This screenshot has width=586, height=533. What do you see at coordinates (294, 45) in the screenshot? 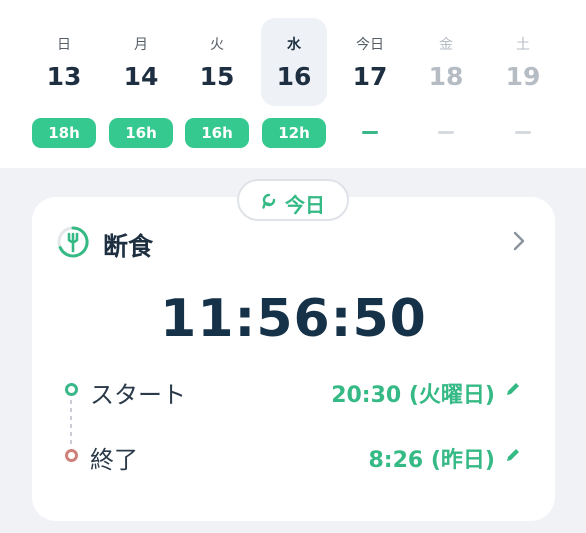
I see `day-of-week: 水` at bounding box center [294, 45].